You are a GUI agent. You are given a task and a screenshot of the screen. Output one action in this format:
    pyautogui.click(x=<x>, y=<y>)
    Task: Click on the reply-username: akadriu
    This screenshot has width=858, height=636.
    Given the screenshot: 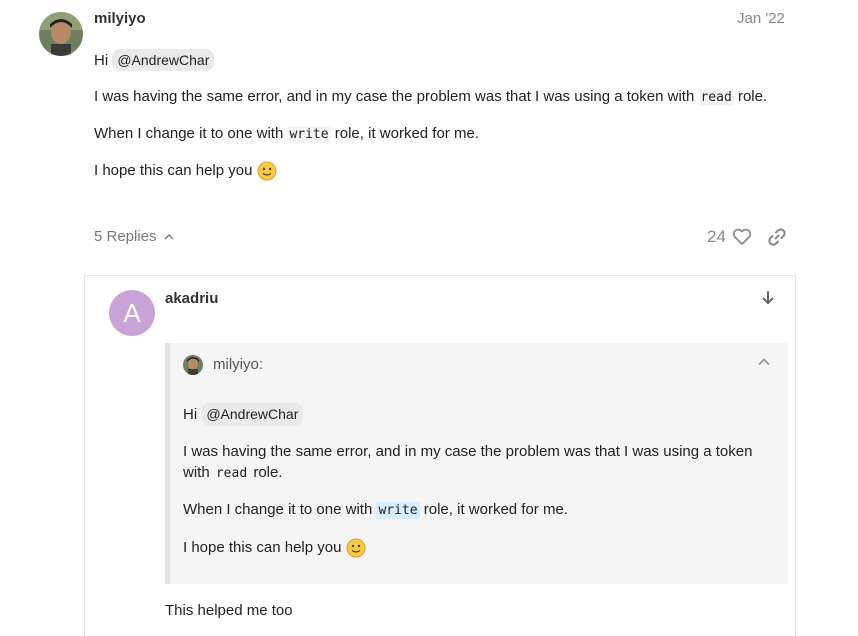 What is the action you would take?
    pyautogui.click(x=191, y=298)
    